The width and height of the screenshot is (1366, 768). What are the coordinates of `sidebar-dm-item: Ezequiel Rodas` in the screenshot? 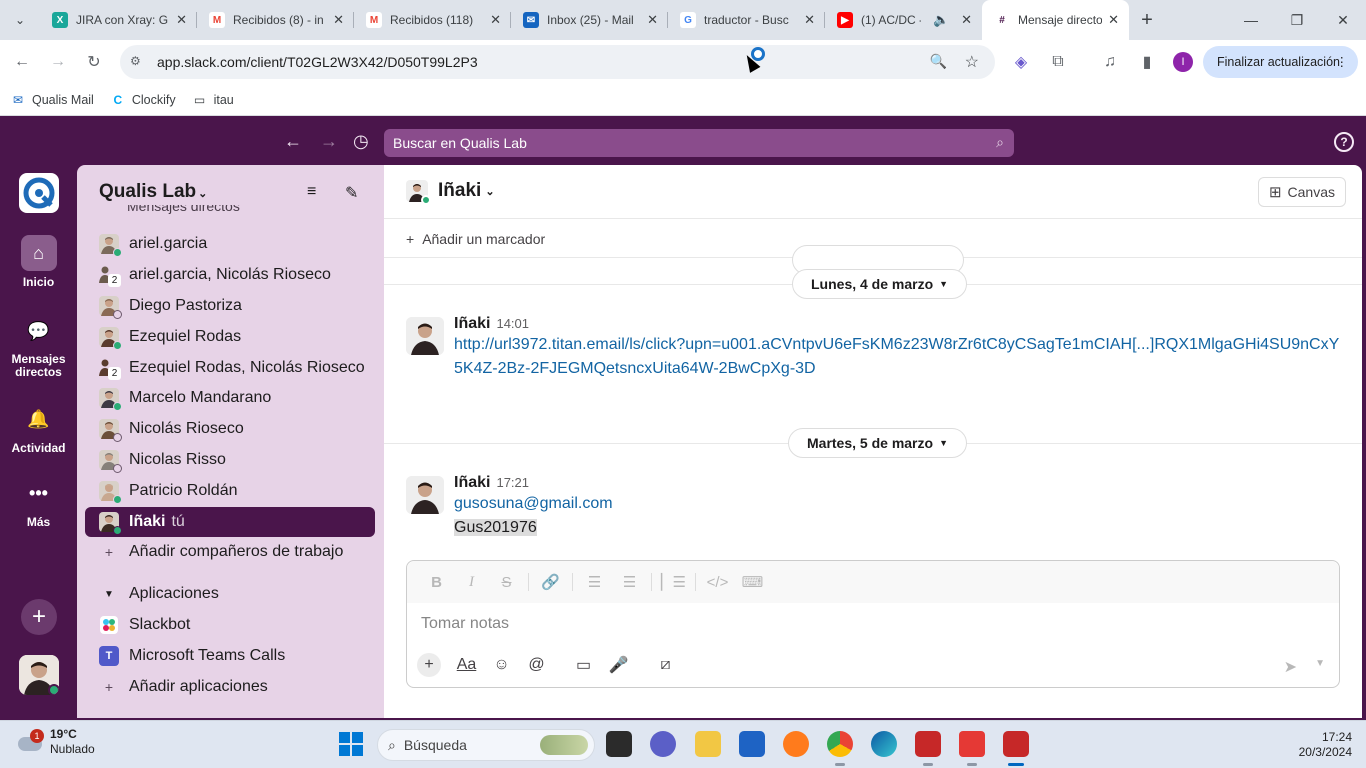 It's located at (230, 337).